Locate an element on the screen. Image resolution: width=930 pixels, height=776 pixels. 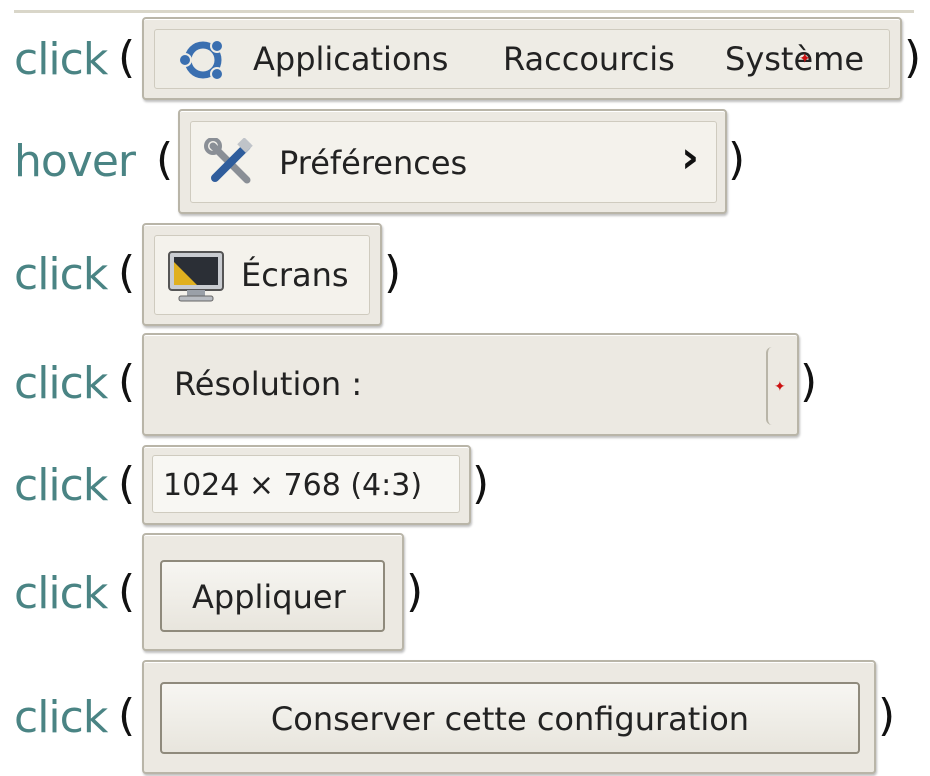
screens-label: Écrans is located at coordinates (295, 275).